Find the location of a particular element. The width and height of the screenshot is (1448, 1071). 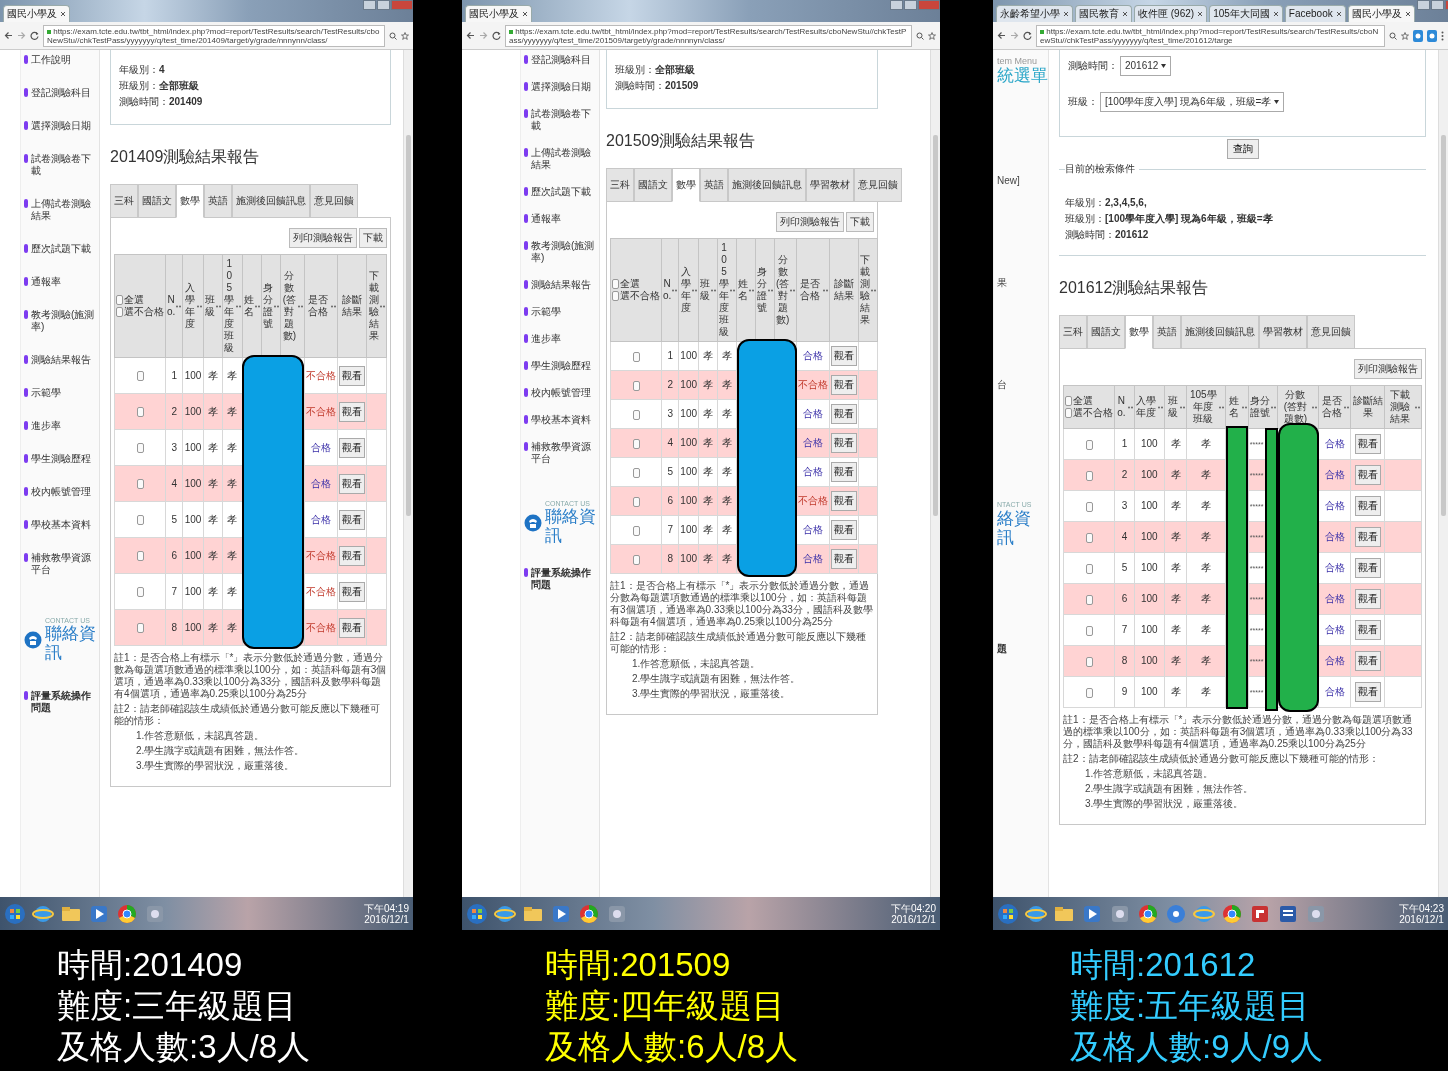

select-failed-checkbox: 選不合格 is located at coordinates (140, 312).